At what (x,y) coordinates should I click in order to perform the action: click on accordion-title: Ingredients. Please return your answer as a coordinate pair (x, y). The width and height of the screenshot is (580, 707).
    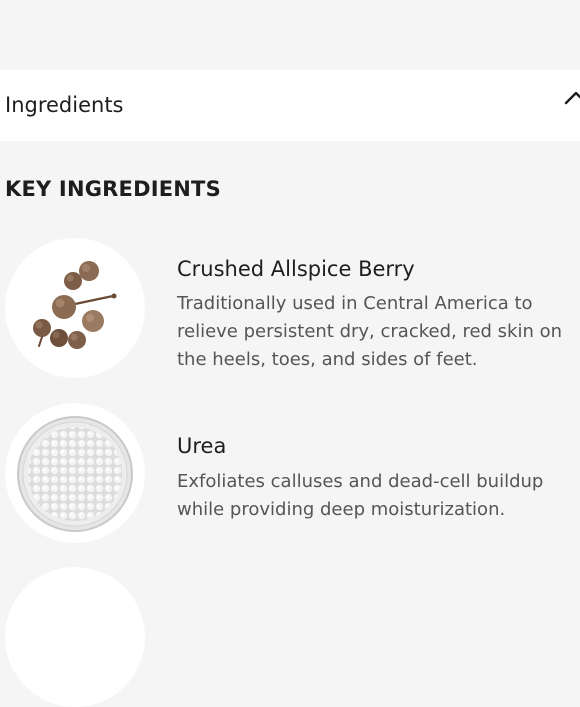
    Looking at the image, I should click on (64, 105).